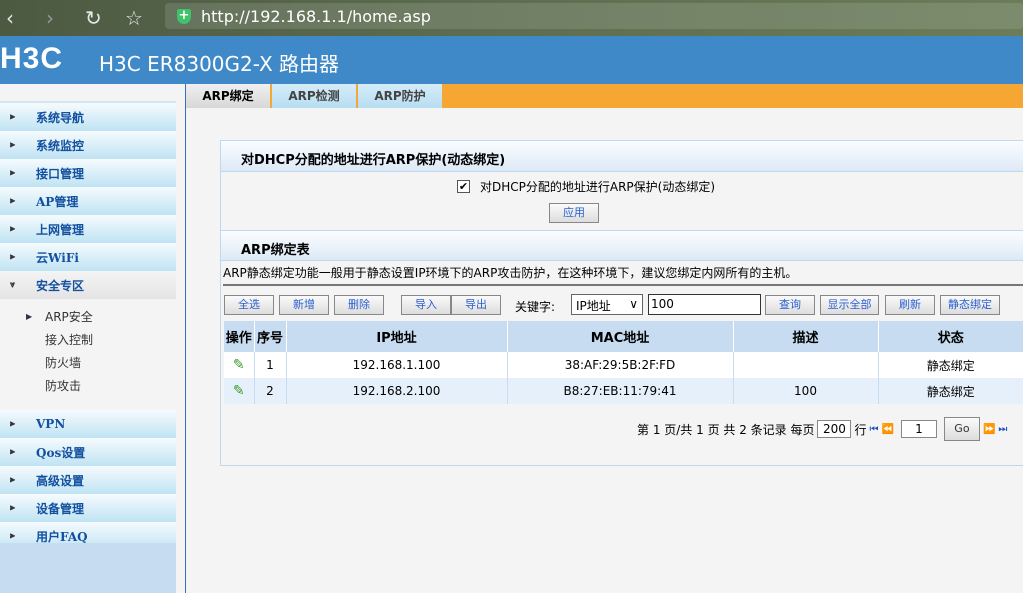  I want to click on col-no: 序号, so click(270, 336).